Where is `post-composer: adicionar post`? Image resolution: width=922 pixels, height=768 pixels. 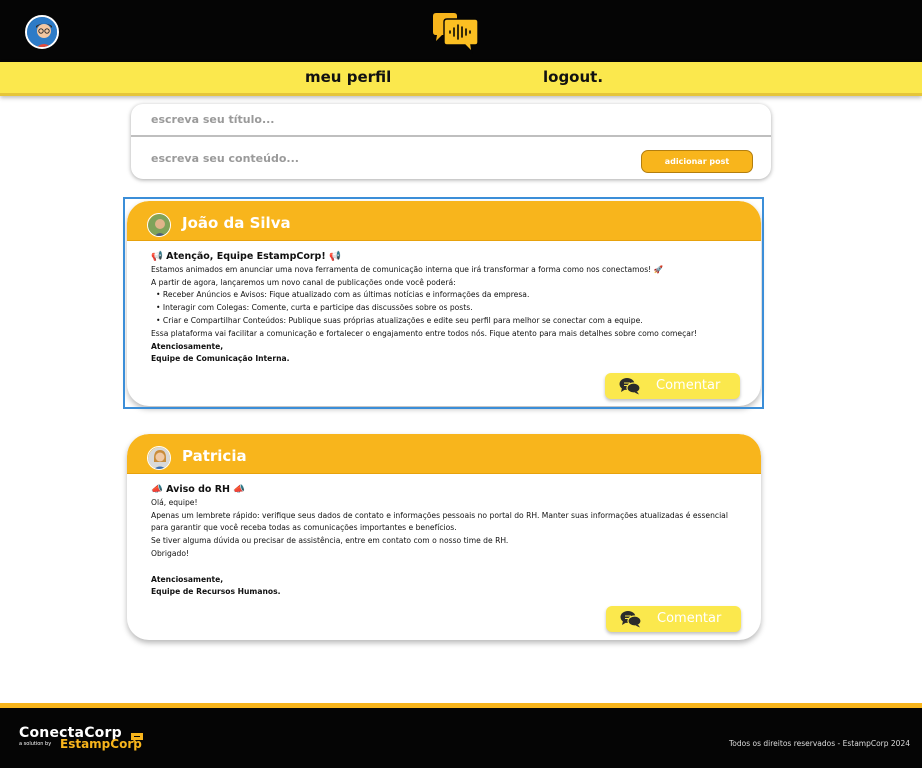 post-composer: adicionar post is located at coordinates (451, 141).